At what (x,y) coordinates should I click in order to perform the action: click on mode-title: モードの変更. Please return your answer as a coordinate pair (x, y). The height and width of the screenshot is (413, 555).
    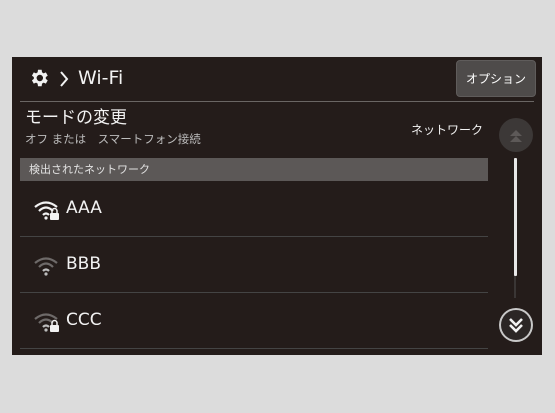
    Looking at the image, I should click on (76, 118).